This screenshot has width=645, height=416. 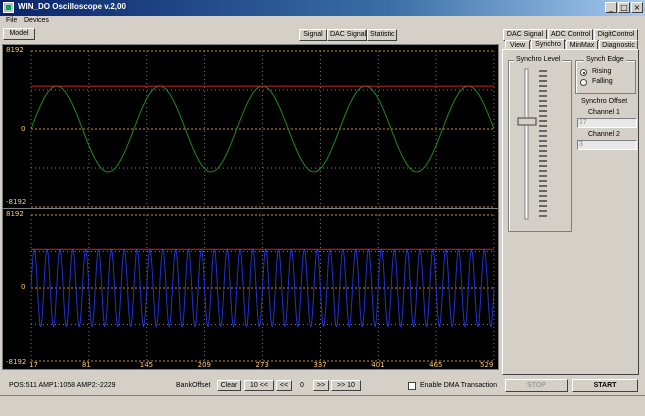 What do you see at coordinates (602, 71) in the screenshot?
I see `rising-label: Rising` at bounding box center [602, 71].